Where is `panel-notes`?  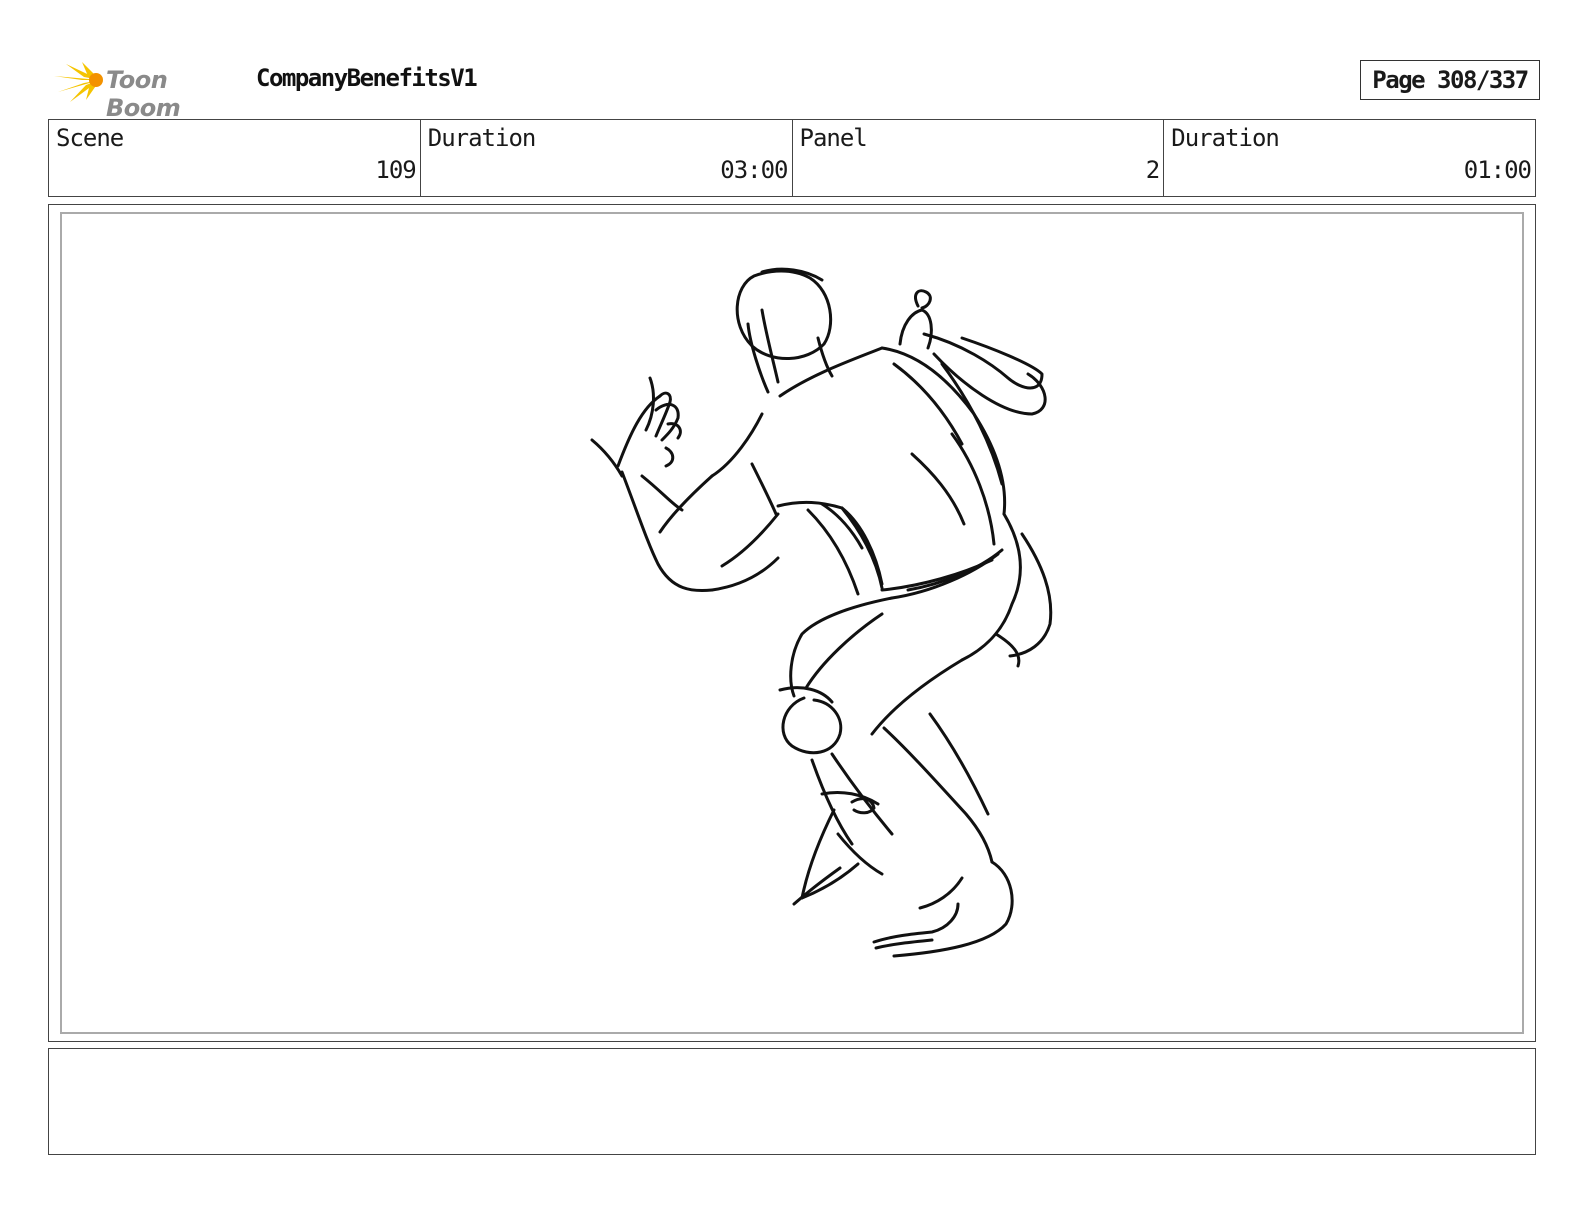 panel-notes is located at coordinates (792, 1101).